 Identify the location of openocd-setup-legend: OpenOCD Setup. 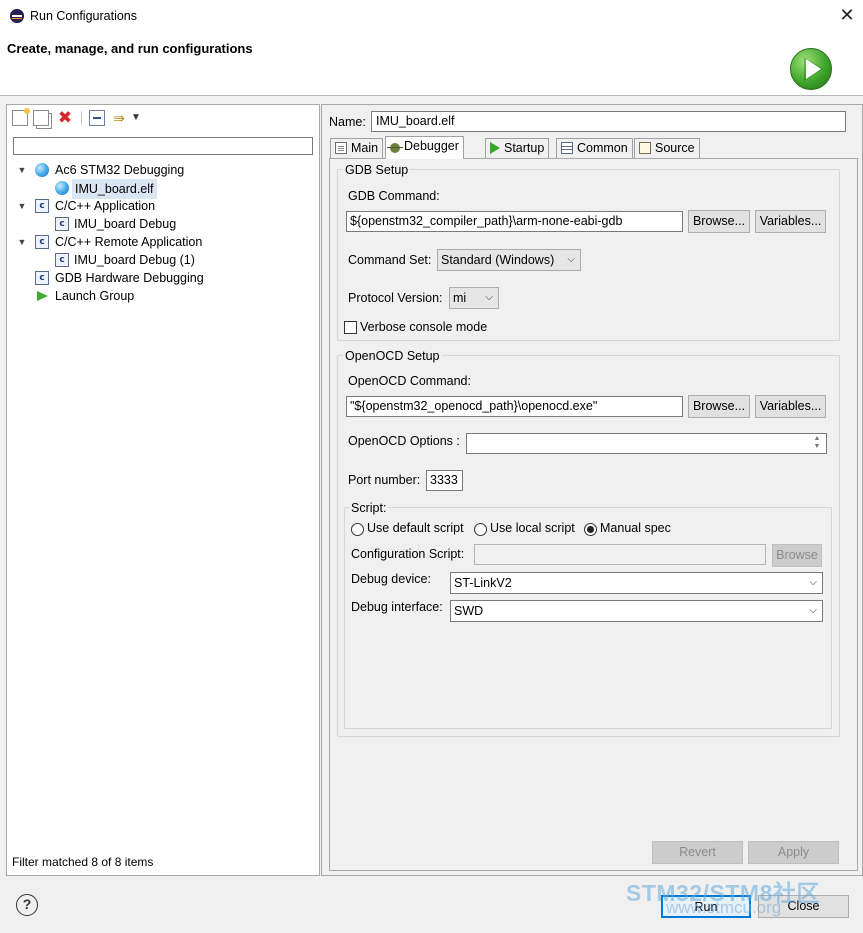
(392, 356).